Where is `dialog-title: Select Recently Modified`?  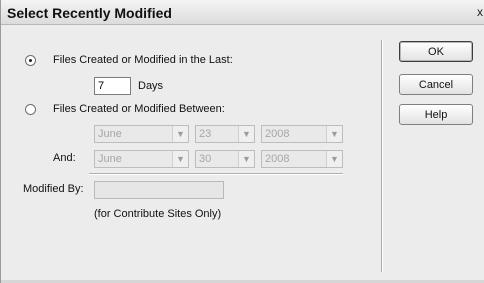 dialog-title: Select Recently Modified is located at coordinates (89, 13).